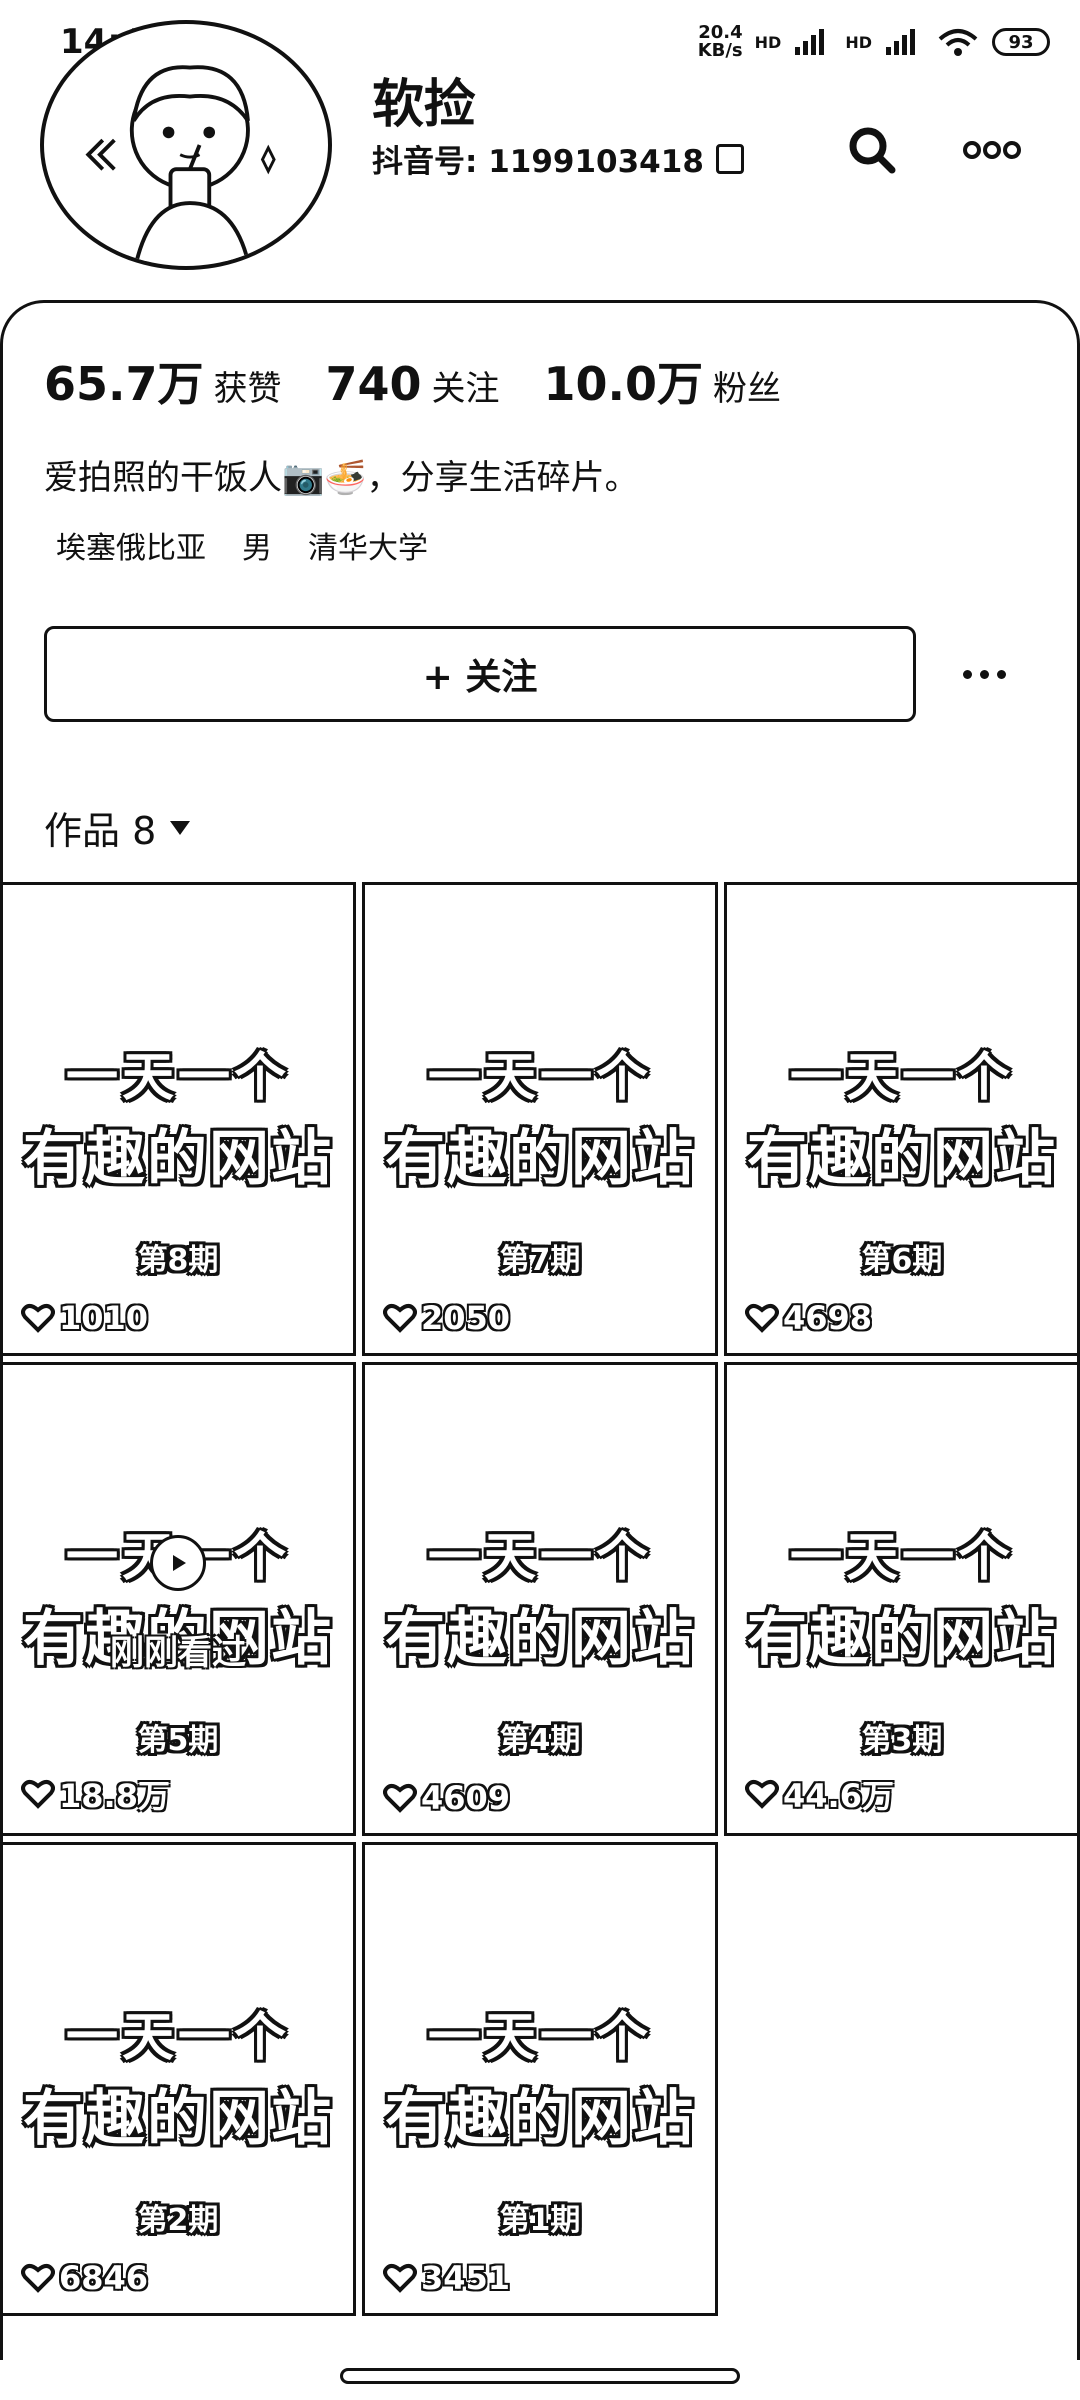 The width and height of the screenshot is (1080, 2400). Describe the element at coordinates (810, 42) in the screenshot. I see `signal-icon` at that location.